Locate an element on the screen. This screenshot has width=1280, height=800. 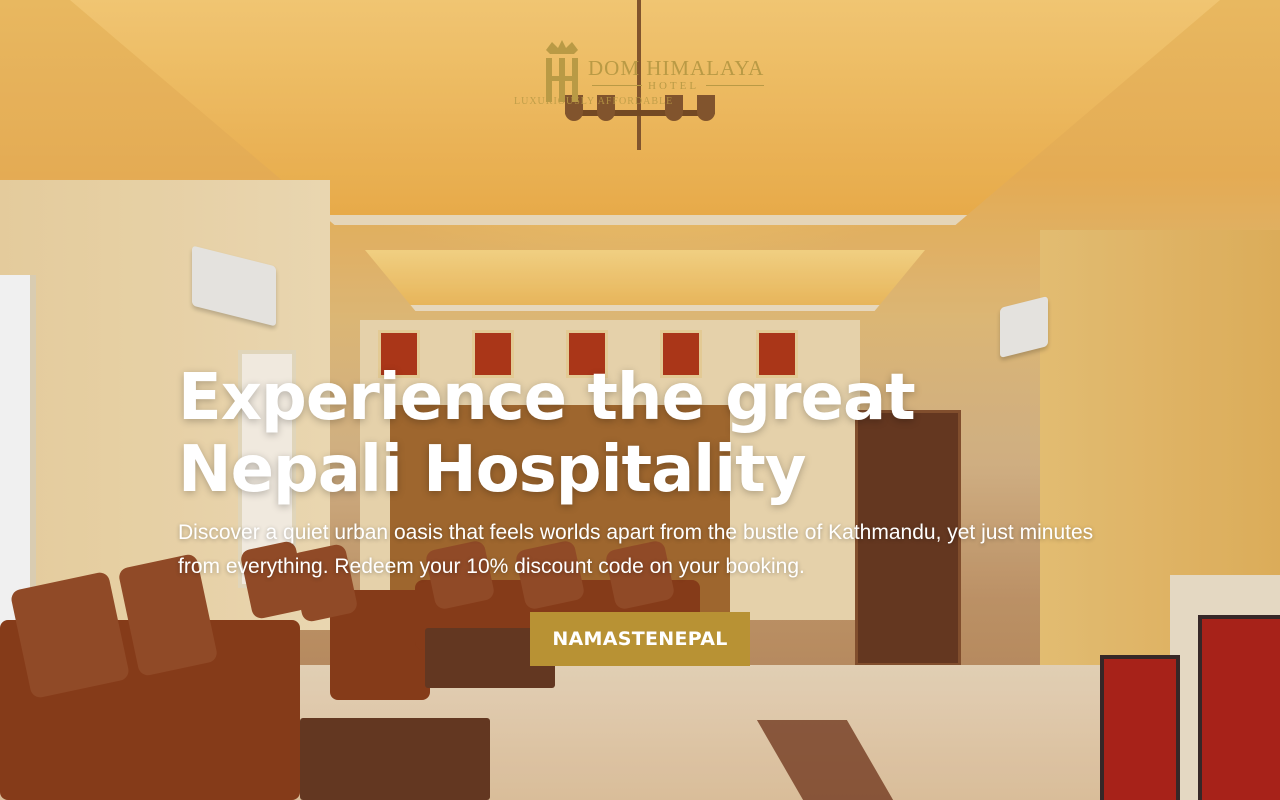
crown-monogram-icon is located at coordinates (562, 71).